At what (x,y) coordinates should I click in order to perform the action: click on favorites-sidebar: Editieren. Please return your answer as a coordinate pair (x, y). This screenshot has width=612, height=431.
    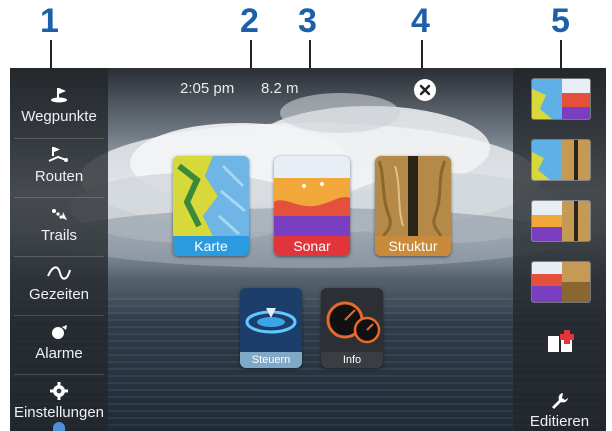
    Looking at the image, I should click on (559, 249).